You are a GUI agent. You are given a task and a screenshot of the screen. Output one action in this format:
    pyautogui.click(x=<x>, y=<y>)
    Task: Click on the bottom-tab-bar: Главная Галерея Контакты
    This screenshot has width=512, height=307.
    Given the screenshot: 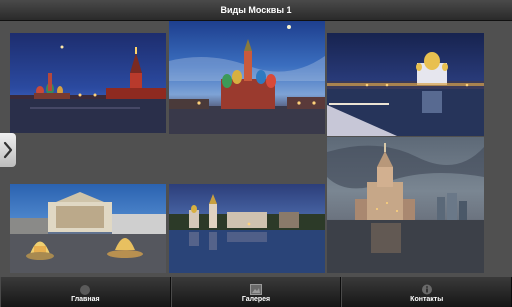 What is the action you would take?
    pyautogui.click(x=256, y=292)
    